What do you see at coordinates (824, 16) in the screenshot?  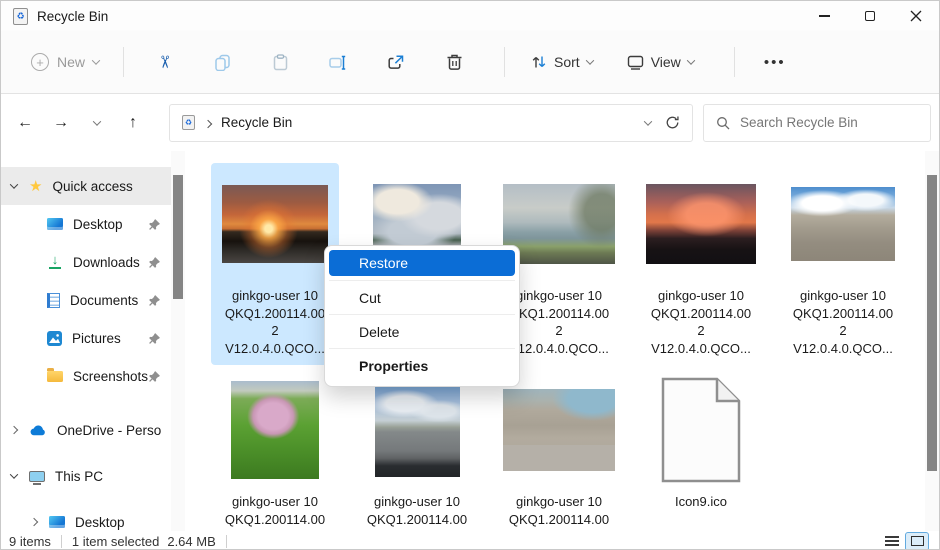 I see `minimize-button` at bounding box center [824, 16].